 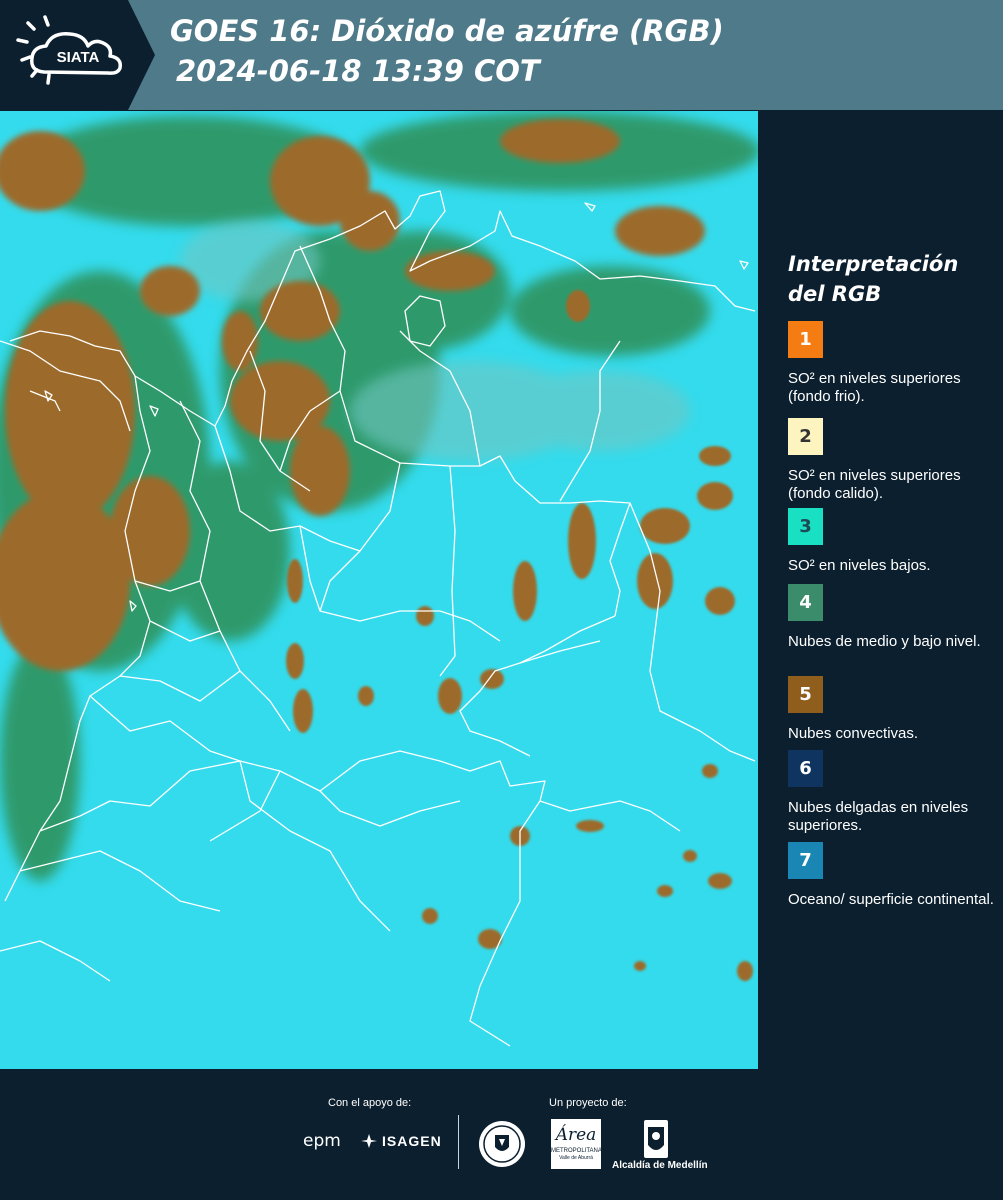 I want to click on isagen-text: ISAGEN, so click(x=412, y=1141).